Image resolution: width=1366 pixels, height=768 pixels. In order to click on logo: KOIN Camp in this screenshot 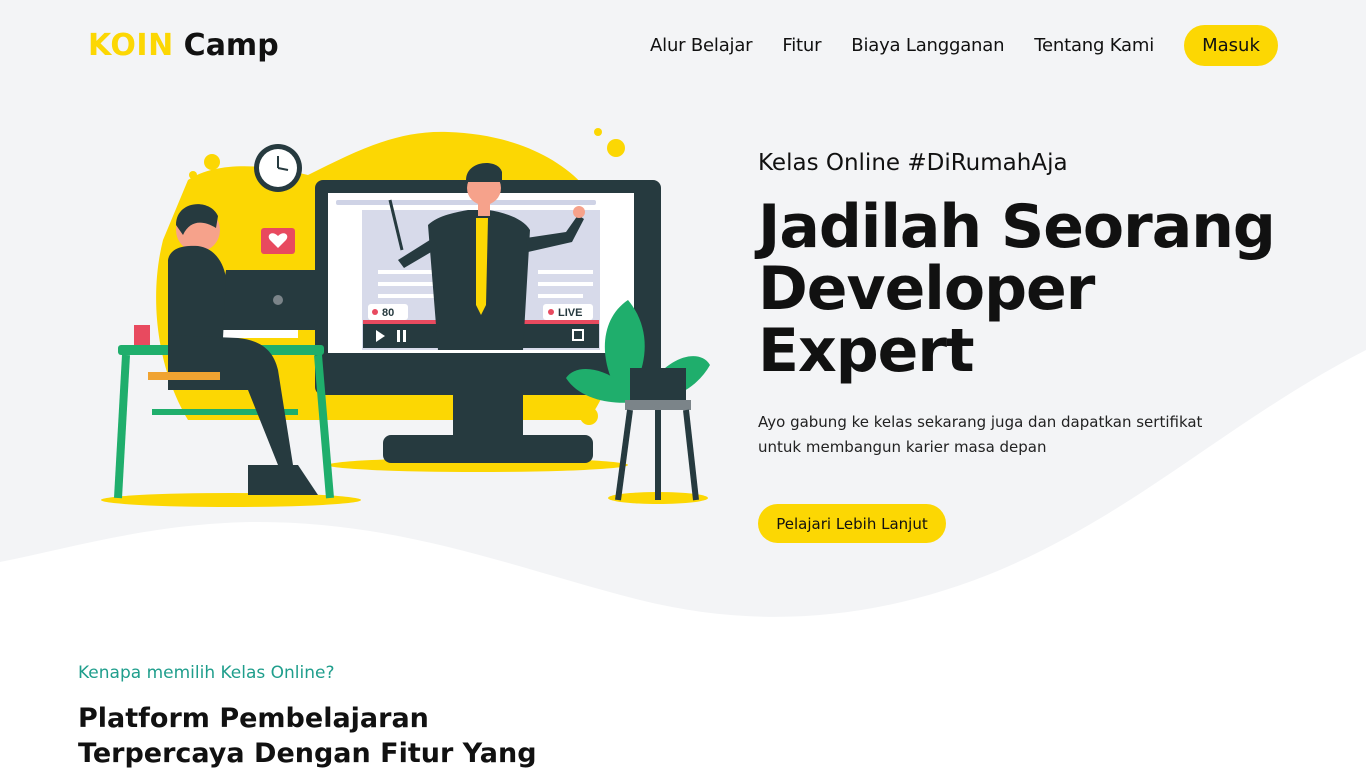, I will do `click(183, 45)`.